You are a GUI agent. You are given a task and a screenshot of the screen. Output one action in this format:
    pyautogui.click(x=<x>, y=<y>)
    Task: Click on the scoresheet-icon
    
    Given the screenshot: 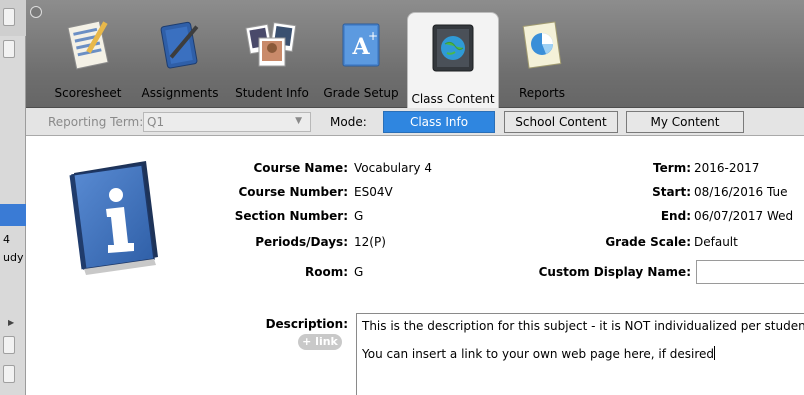 What is the action you would take?
    pyautogui.click(x=88, y=45)
    